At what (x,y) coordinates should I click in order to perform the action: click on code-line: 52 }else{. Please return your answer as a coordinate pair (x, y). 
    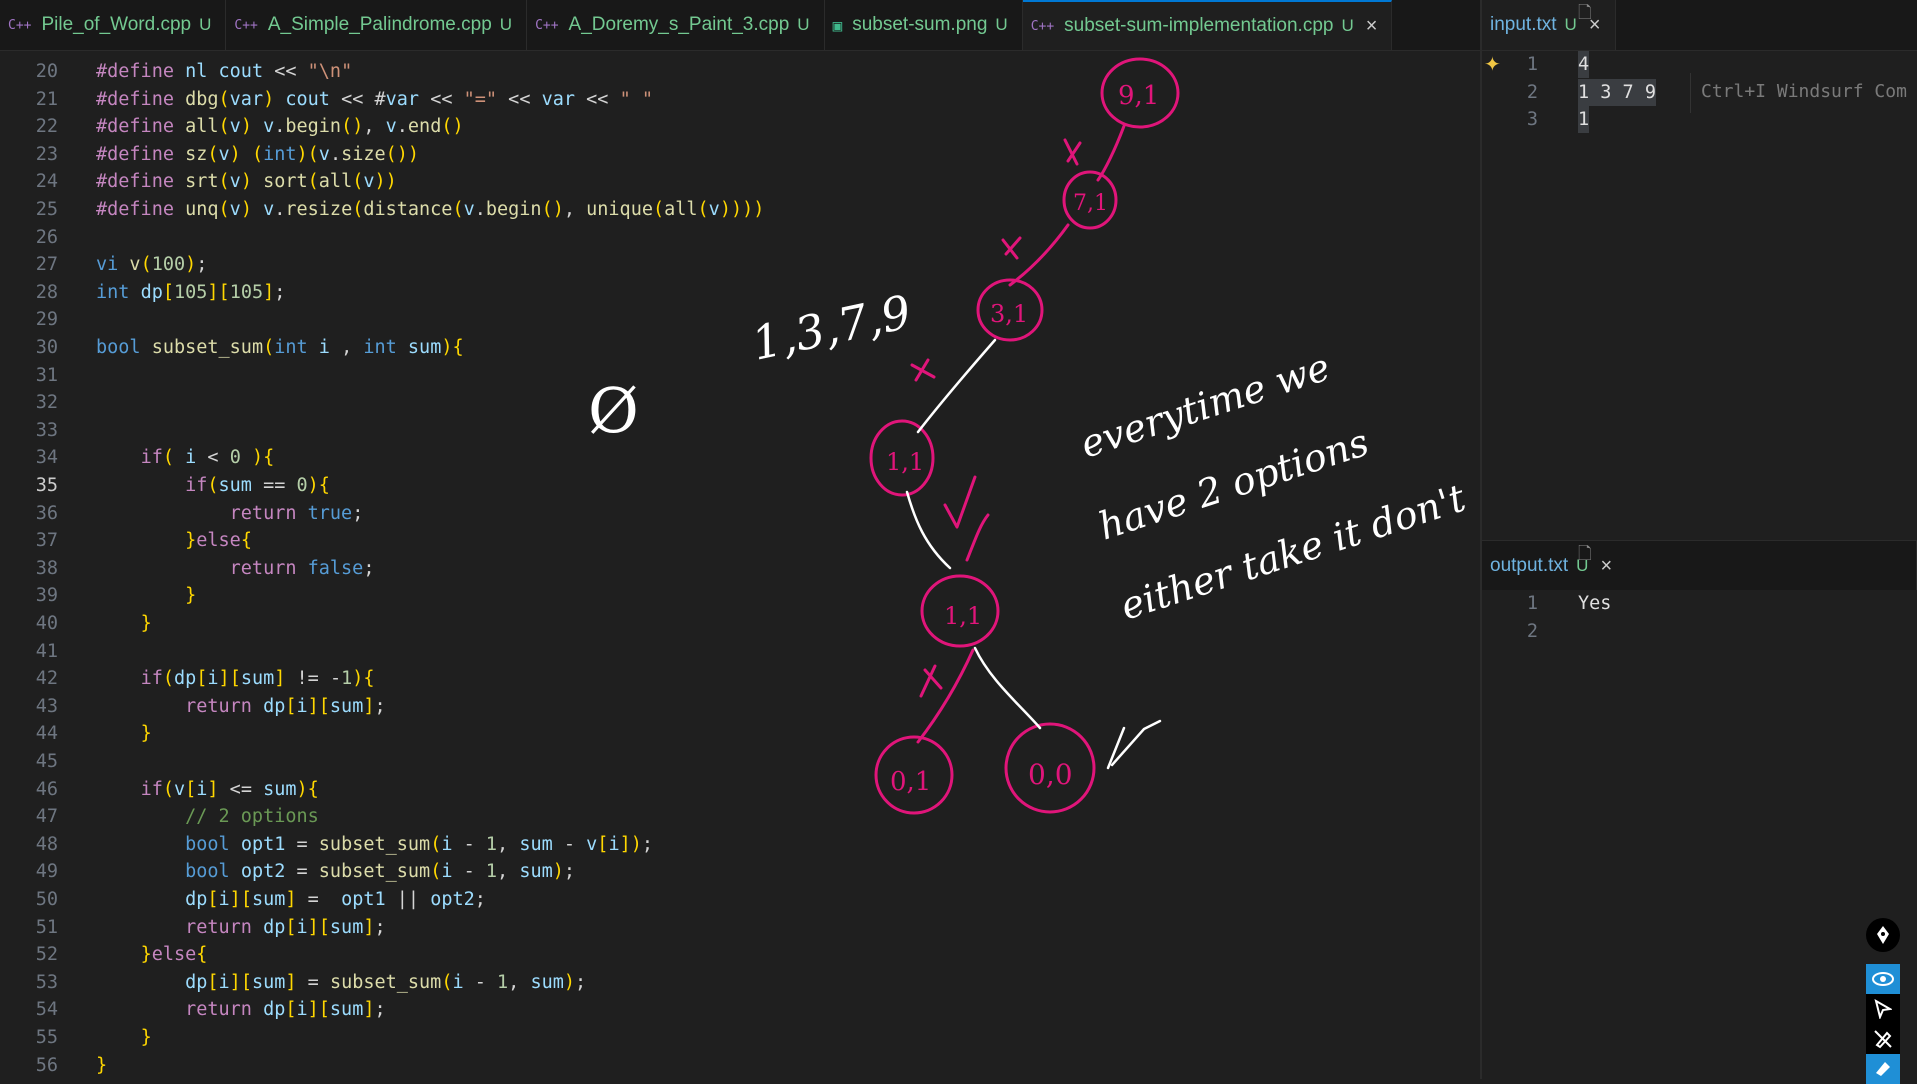
    Looking at the image, I should click on (104, 954).